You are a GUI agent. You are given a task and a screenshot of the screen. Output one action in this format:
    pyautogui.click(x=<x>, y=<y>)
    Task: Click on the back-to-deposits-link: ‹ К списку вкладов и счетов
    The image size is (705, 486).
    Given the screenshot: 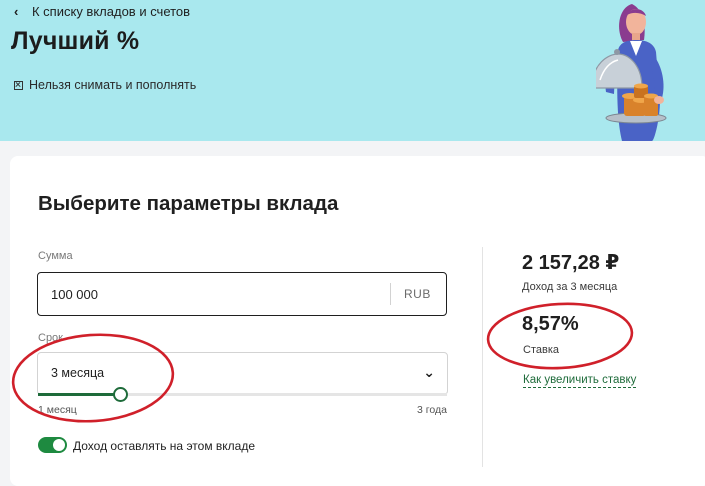 What is the action you would take?
    pyautogui.click(x=102, y=11)
    